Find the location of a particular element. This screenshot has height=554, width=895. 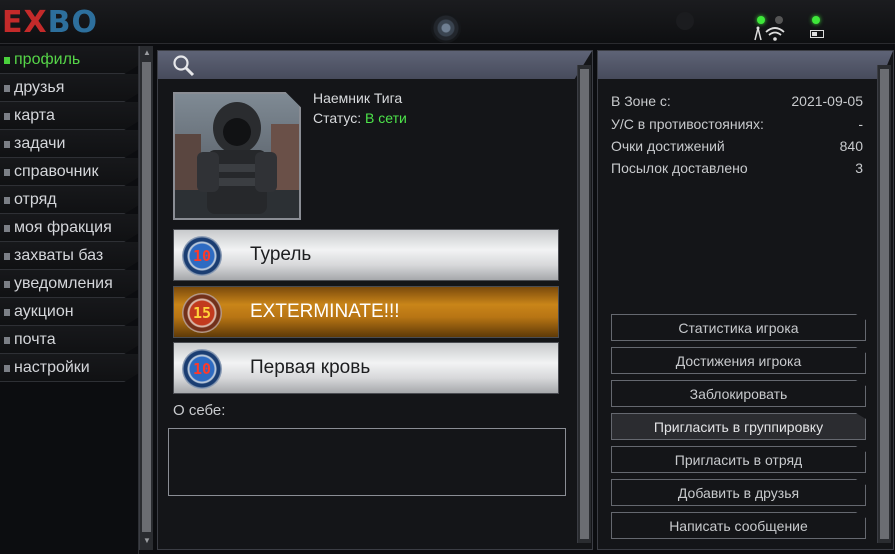

about-text is located at coordinates (367, 462).